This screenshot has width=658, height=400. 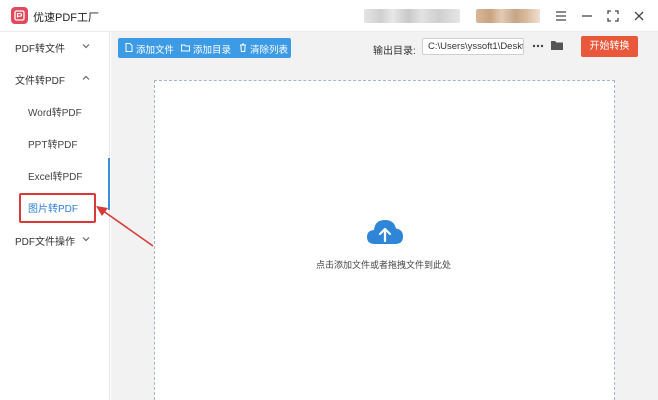 I want to click on sidebar-item-excel-to-pdf: Excel转PDF, so click(x=55, y=175).